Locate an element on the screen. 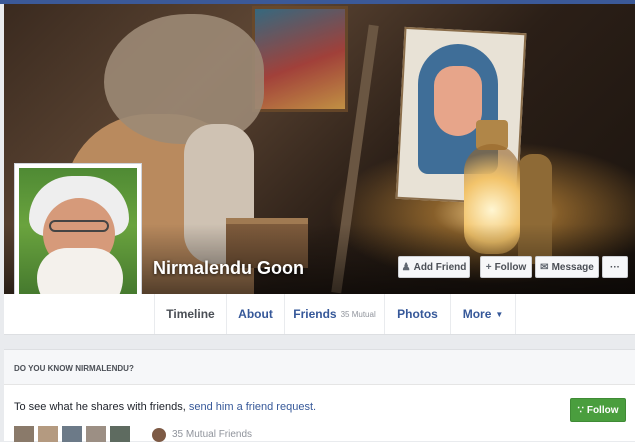  plus-icon: + is located at coordinates (488, 267).